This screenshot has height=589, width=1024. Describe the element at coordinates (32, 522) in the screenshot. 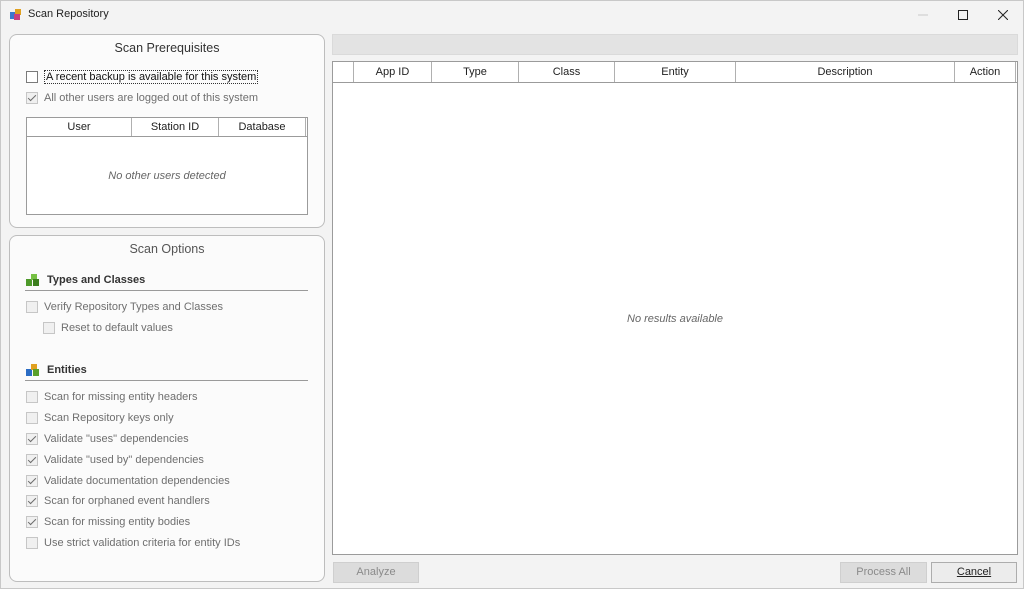

I see `missing-bodies-checkbox` at that location.